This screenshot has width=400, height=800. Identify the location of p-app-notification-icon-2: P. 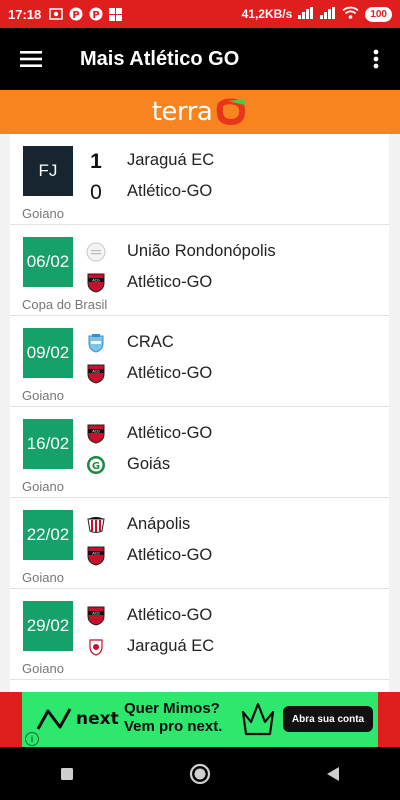
(96, 14).